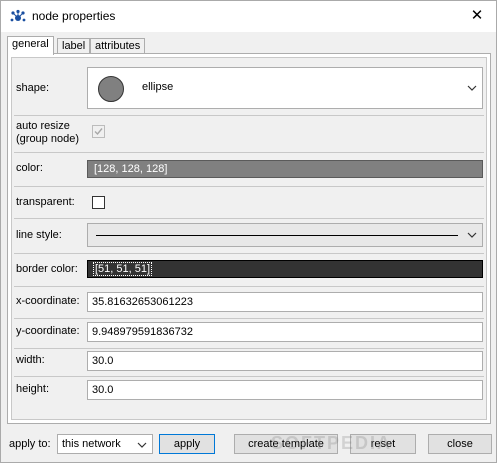 This screenshot has width=497, height=463. What do you see at coordinates (285, 169) in the screenshot?
I see `color-swatch-button: [128, 128, 128]` at bounding box center [285, 169].